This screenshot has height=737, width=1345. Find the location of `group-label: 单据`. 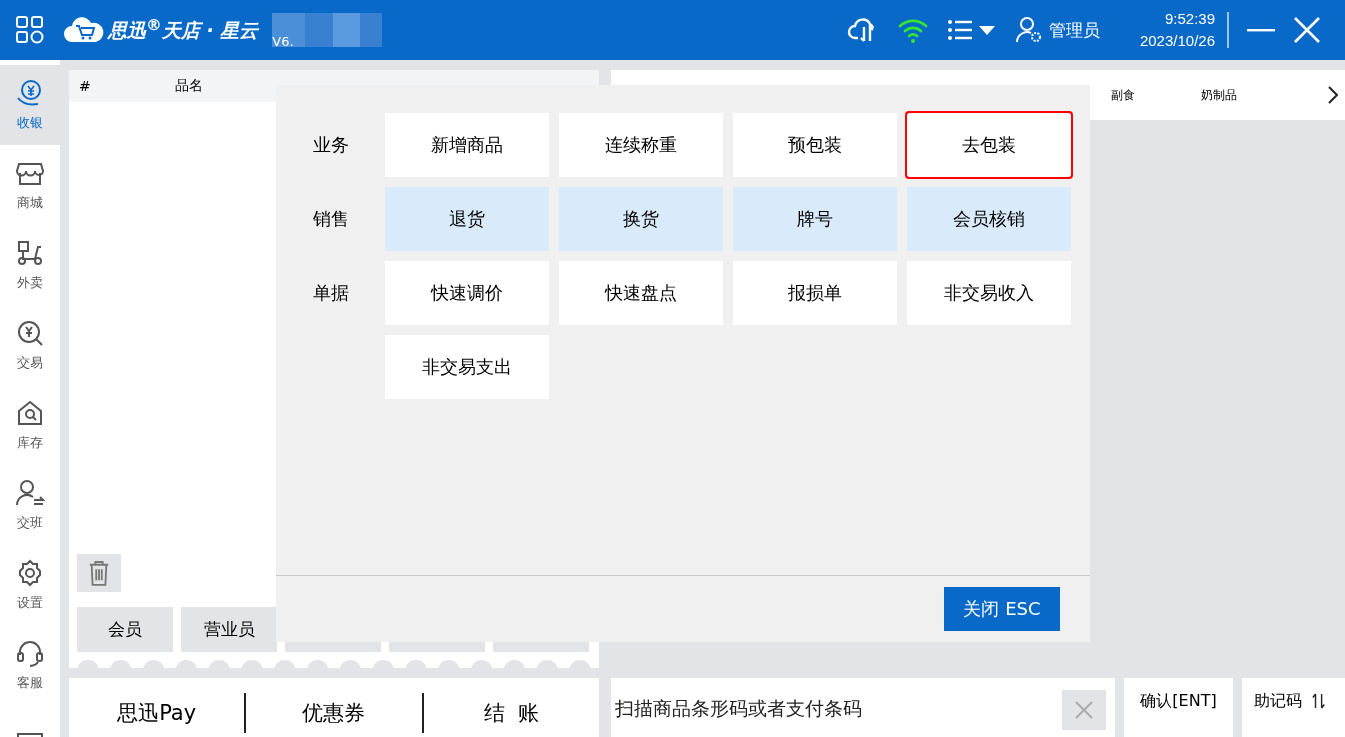

group-label: 单据 is located at coordinates (330, 293).